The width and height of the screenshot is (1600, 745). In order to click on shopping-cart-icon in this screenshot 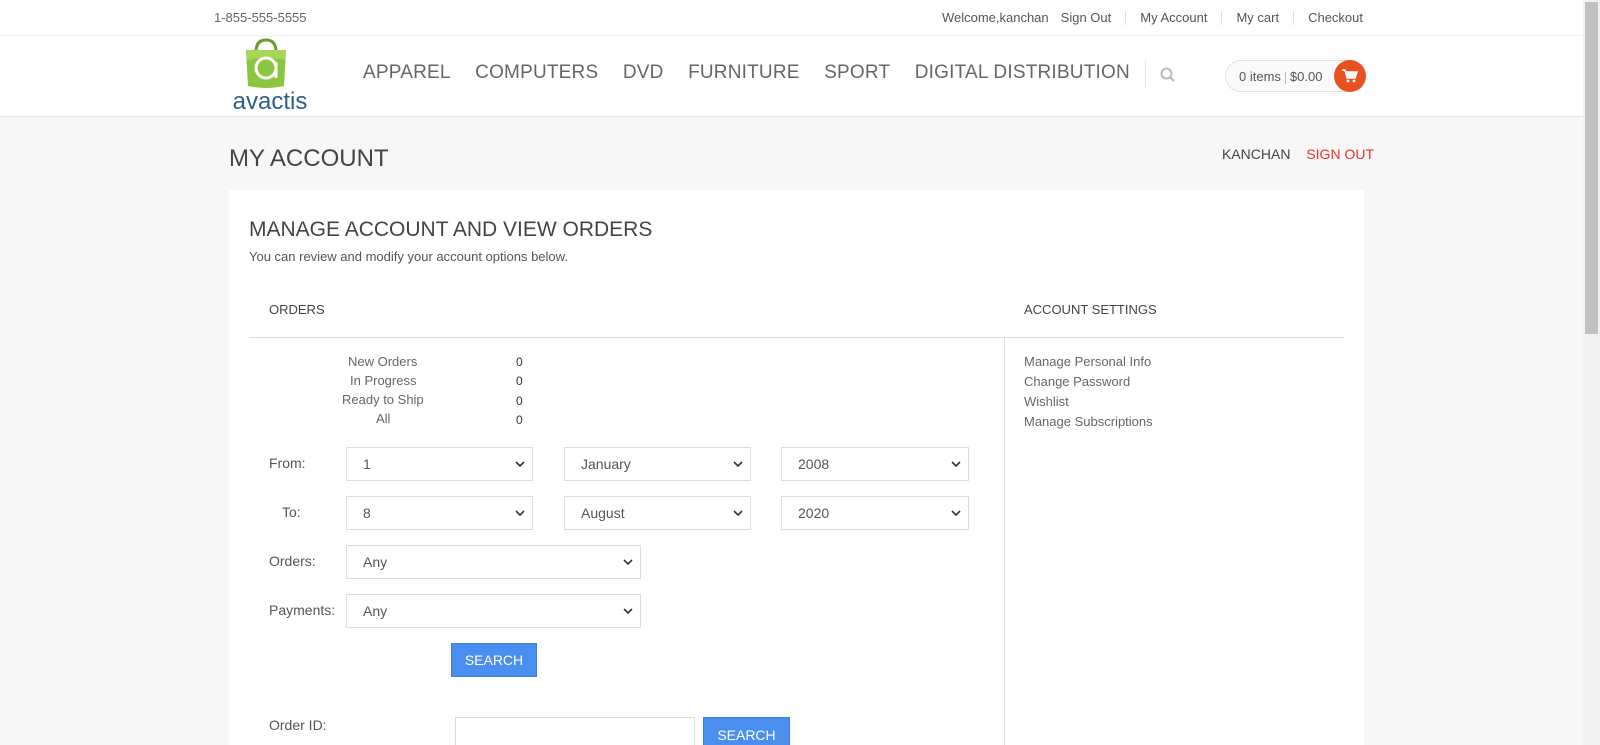, I will do `click(1350, 76)`.